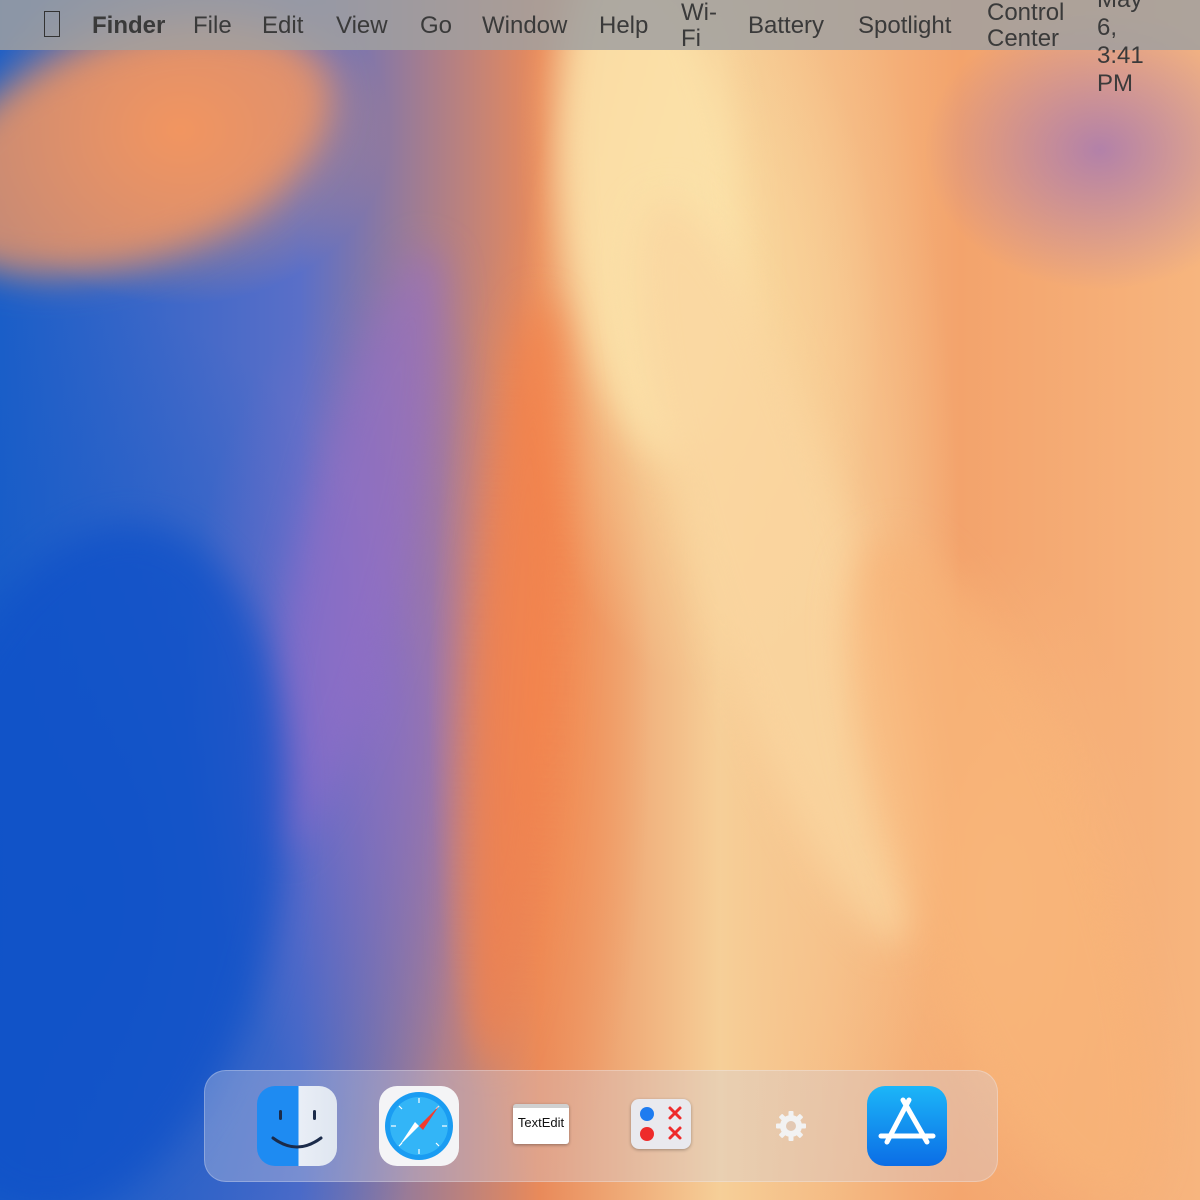 The height and width of the screenshot is (1200, 1200). I want to click on menu-go: Go, so click(436, 26).